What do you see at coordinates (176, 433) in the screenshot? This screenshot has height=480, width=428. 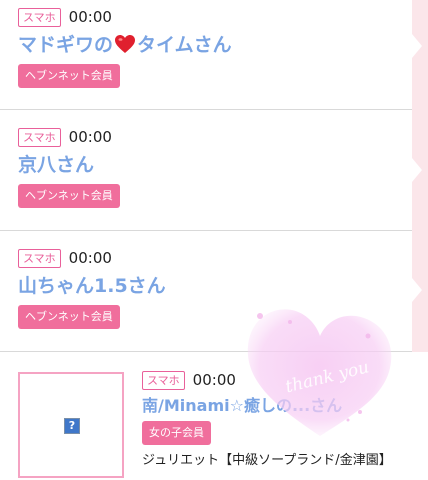 I see `member-badge: 女の子会員` at bounding box center [176, 433].